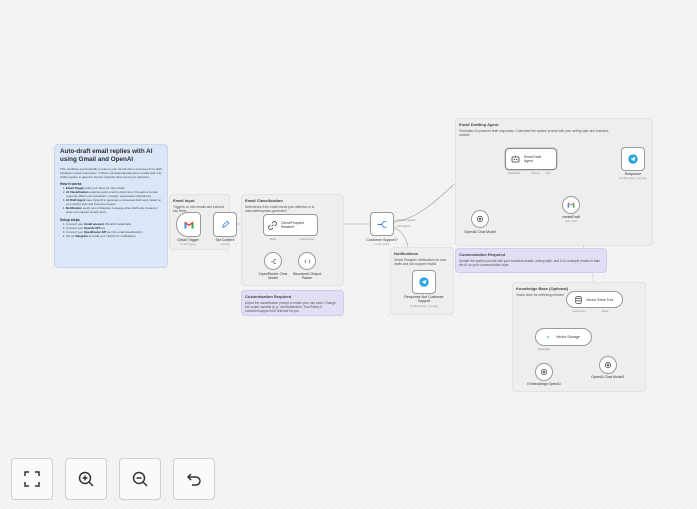  What do you see at coordinates (264, 200) in the screenshot?
I see `classification-title: Email Classification` at bounding box center [264, 200].